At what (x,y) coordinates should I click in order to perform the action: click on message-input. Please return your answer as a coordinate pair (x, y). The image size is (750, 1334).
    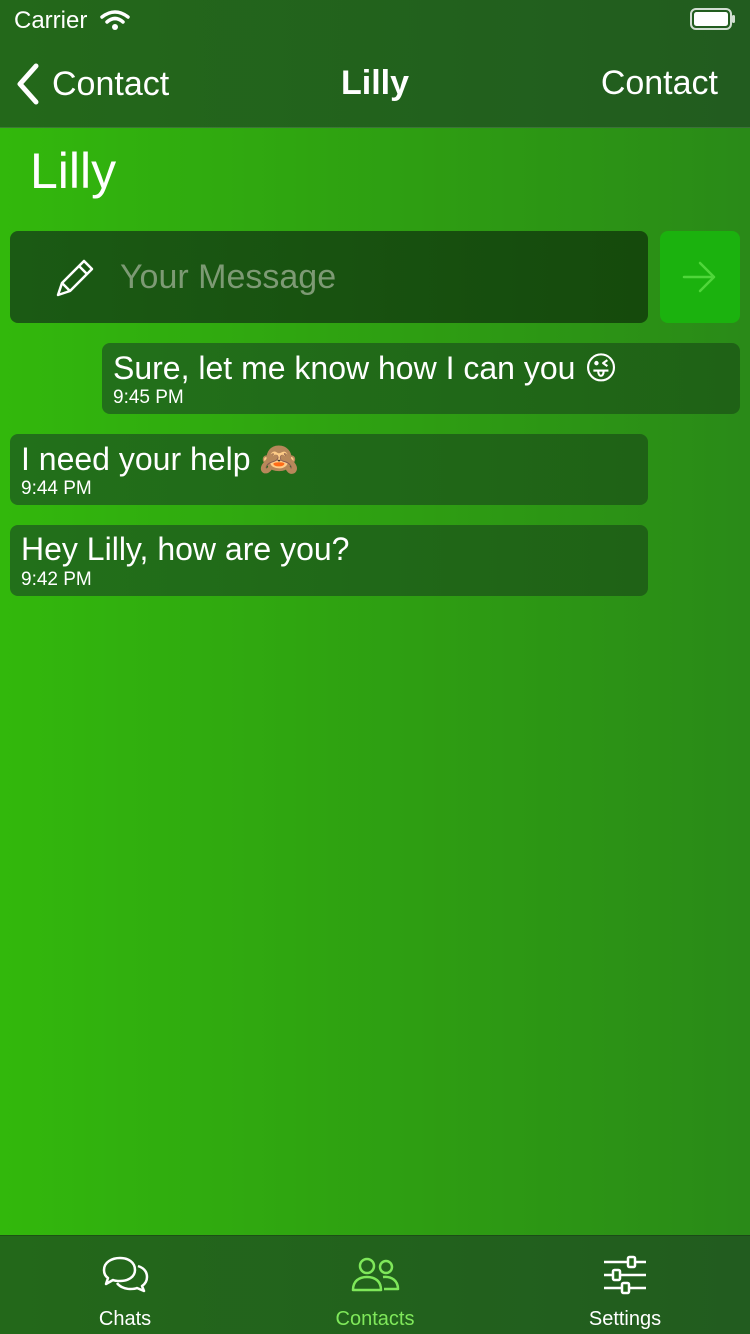
    Looking at the image, I should click on (370, 277).